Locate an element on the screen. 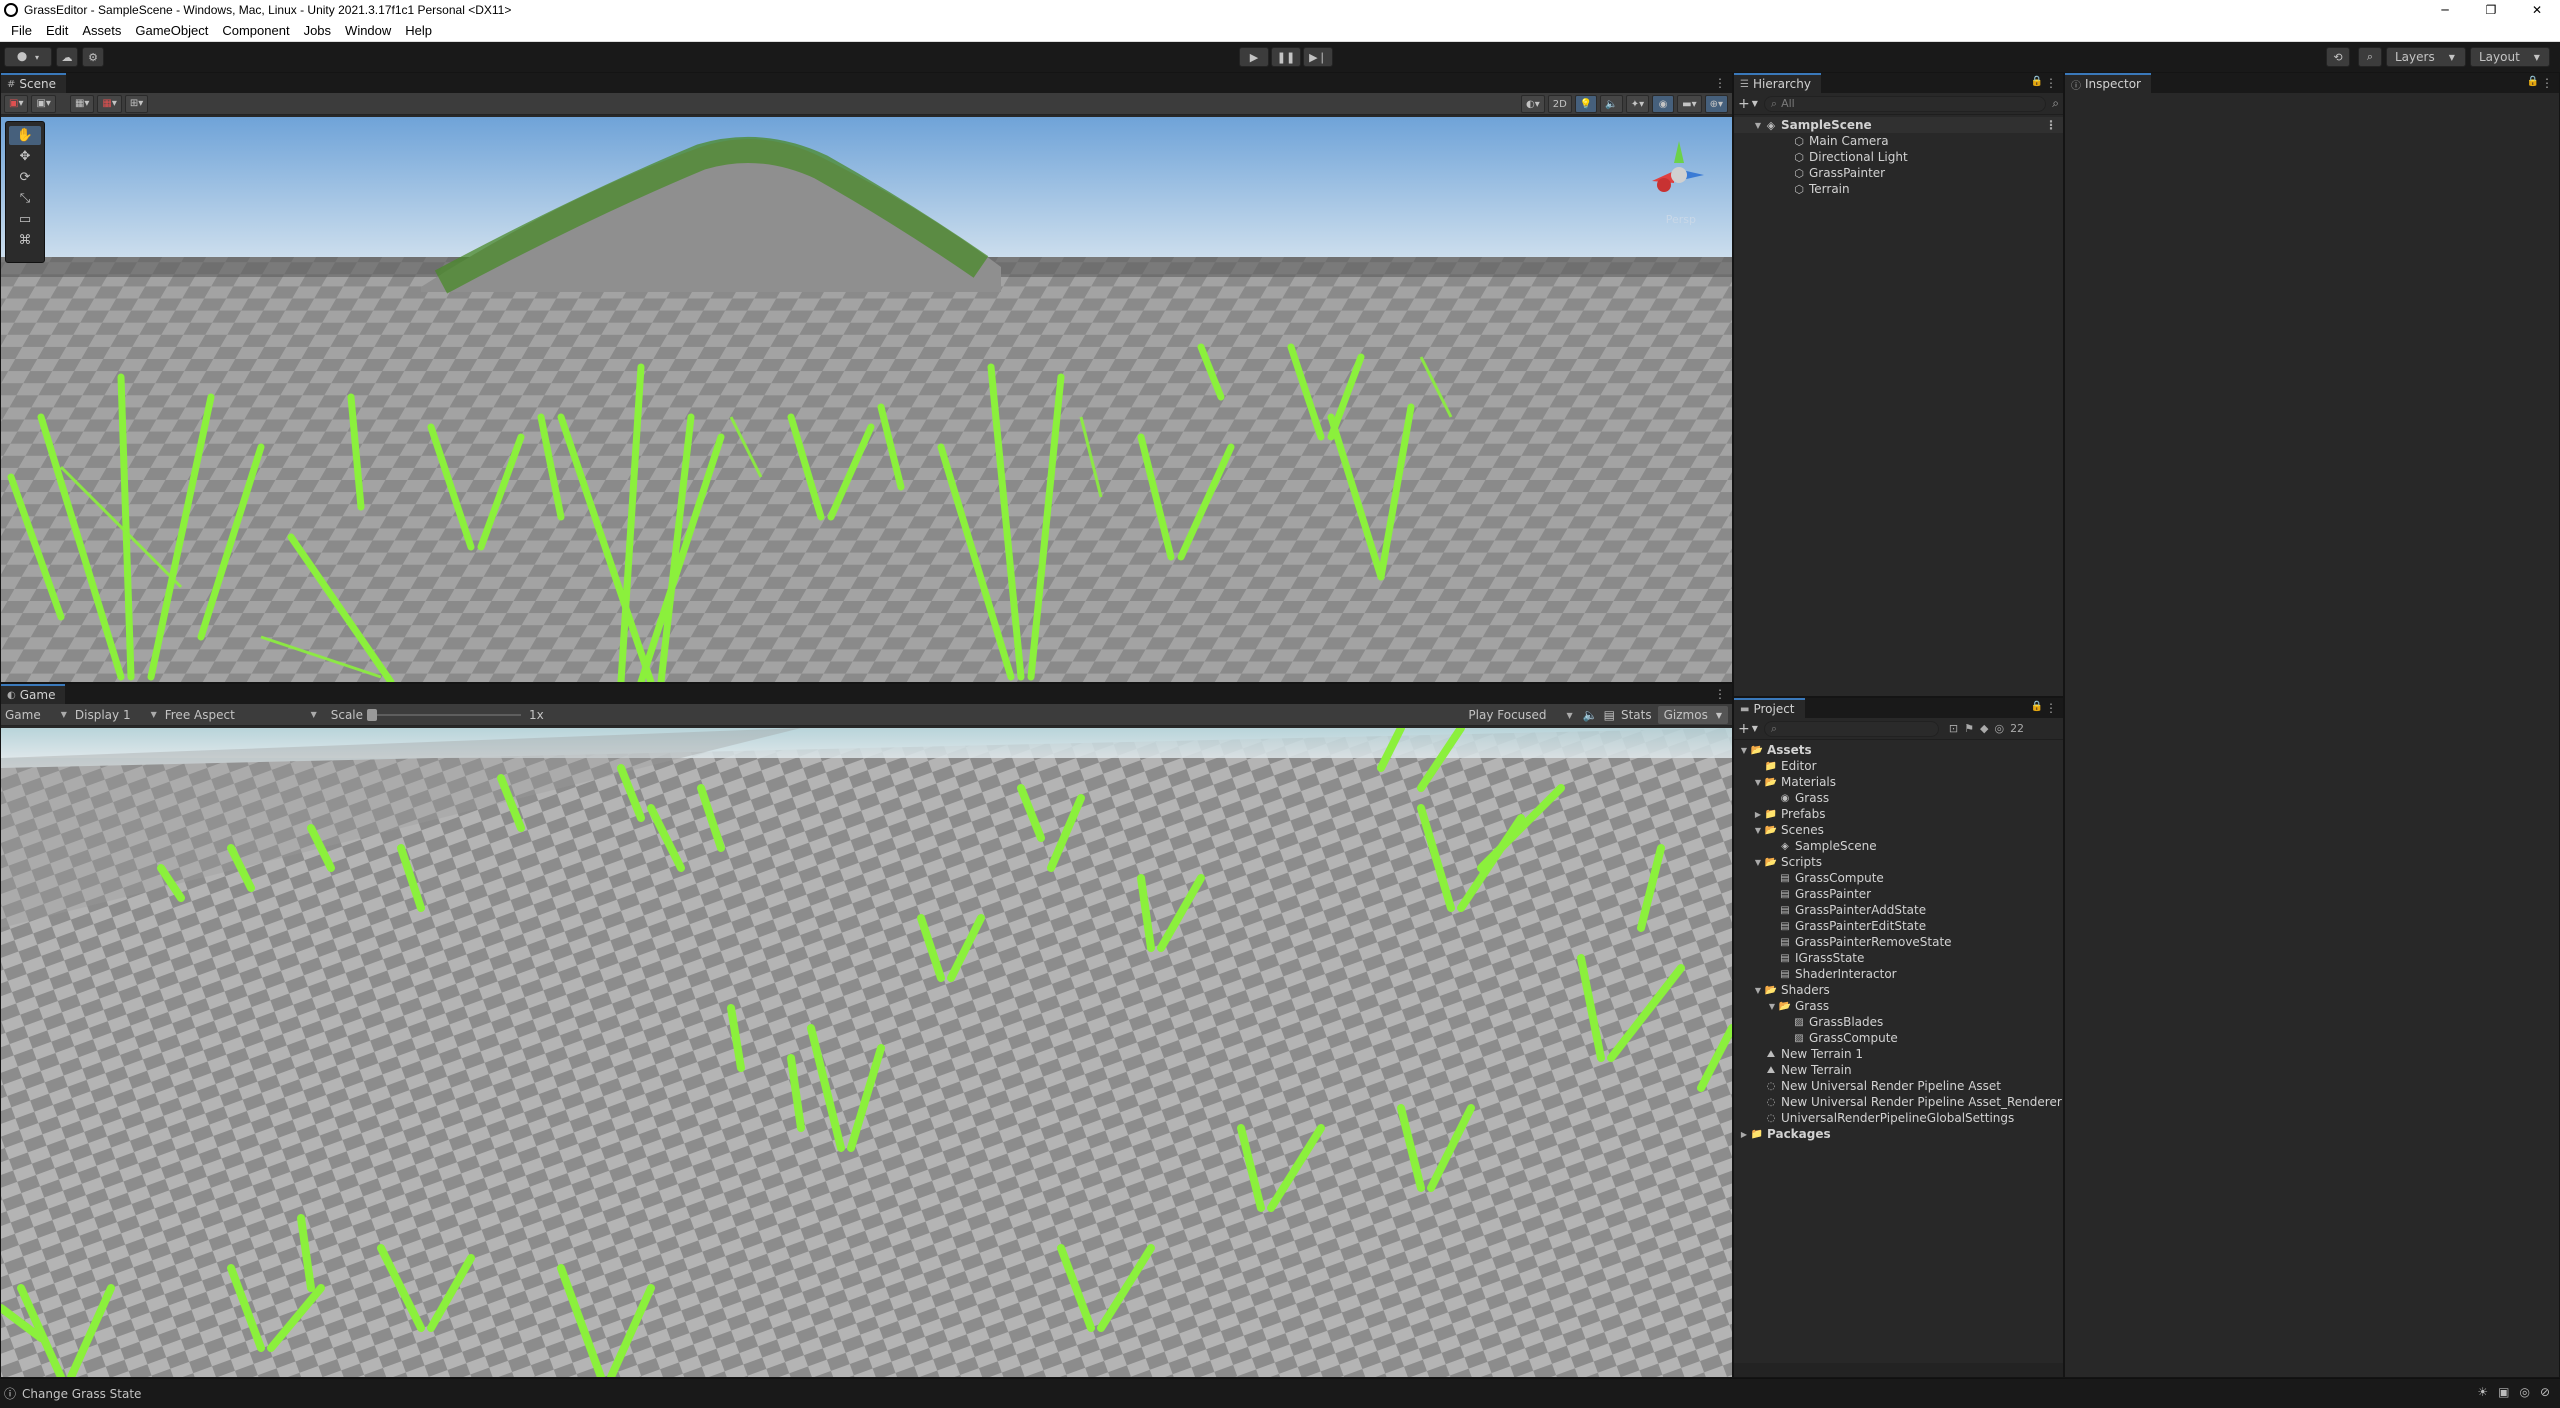 This screenshot has width=2560, height=1408. pause-button: ❚❚ is located at coordinates (1286, 57).